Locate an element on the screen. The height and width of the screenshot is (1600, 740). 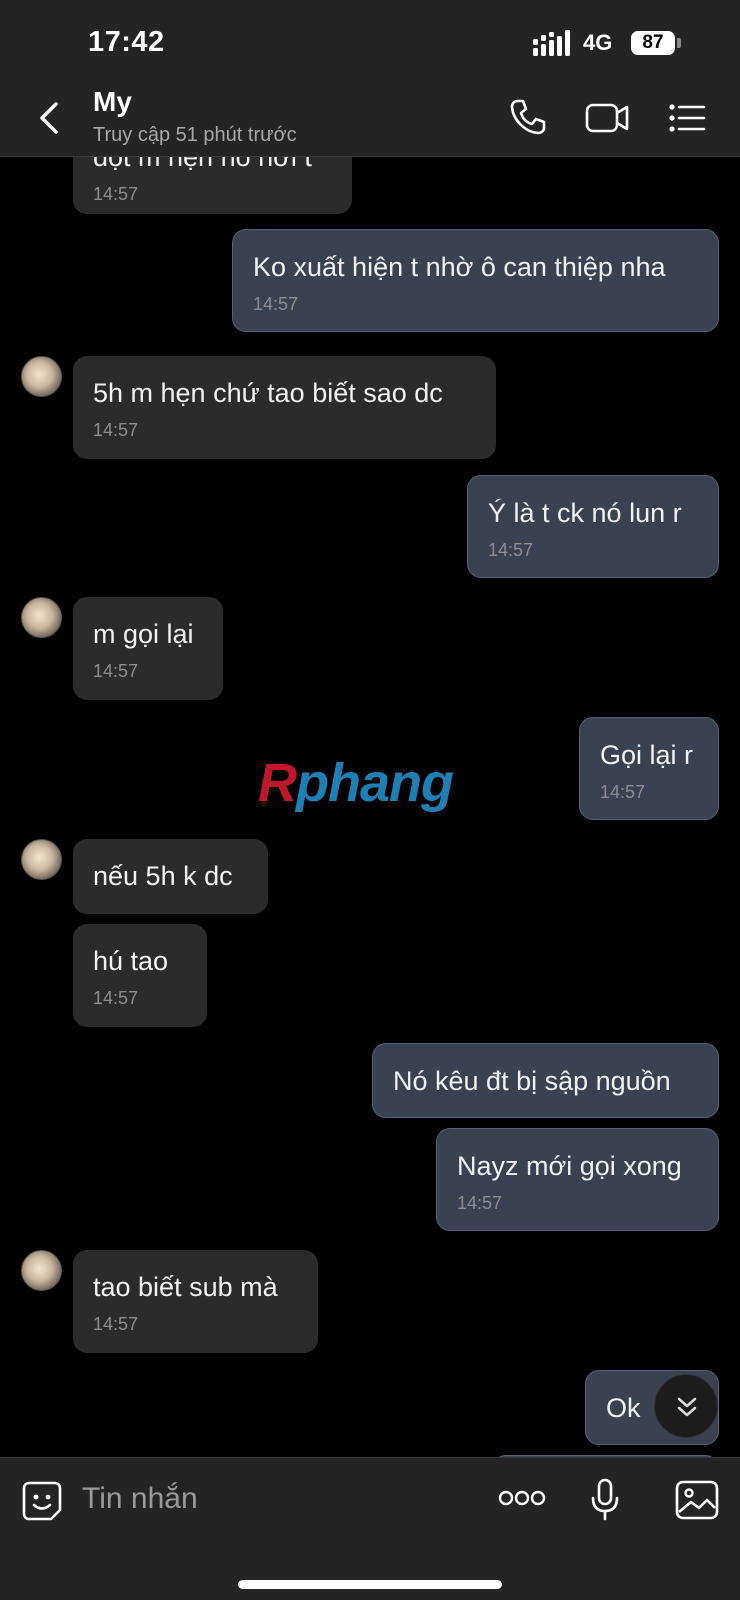
message-outgoing: Nayz mới gọi xong 14:57 is located at coordinates (577, 1179).